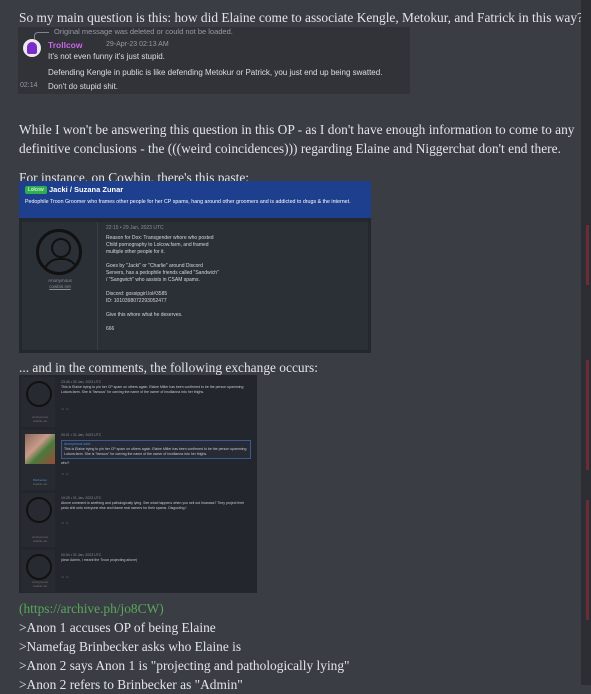  Describe the element at coordinates (135, 228) in the screenshot. I see `paste-timestamp: 22:15 • 29 Jan, 2023 UTC` at that location.